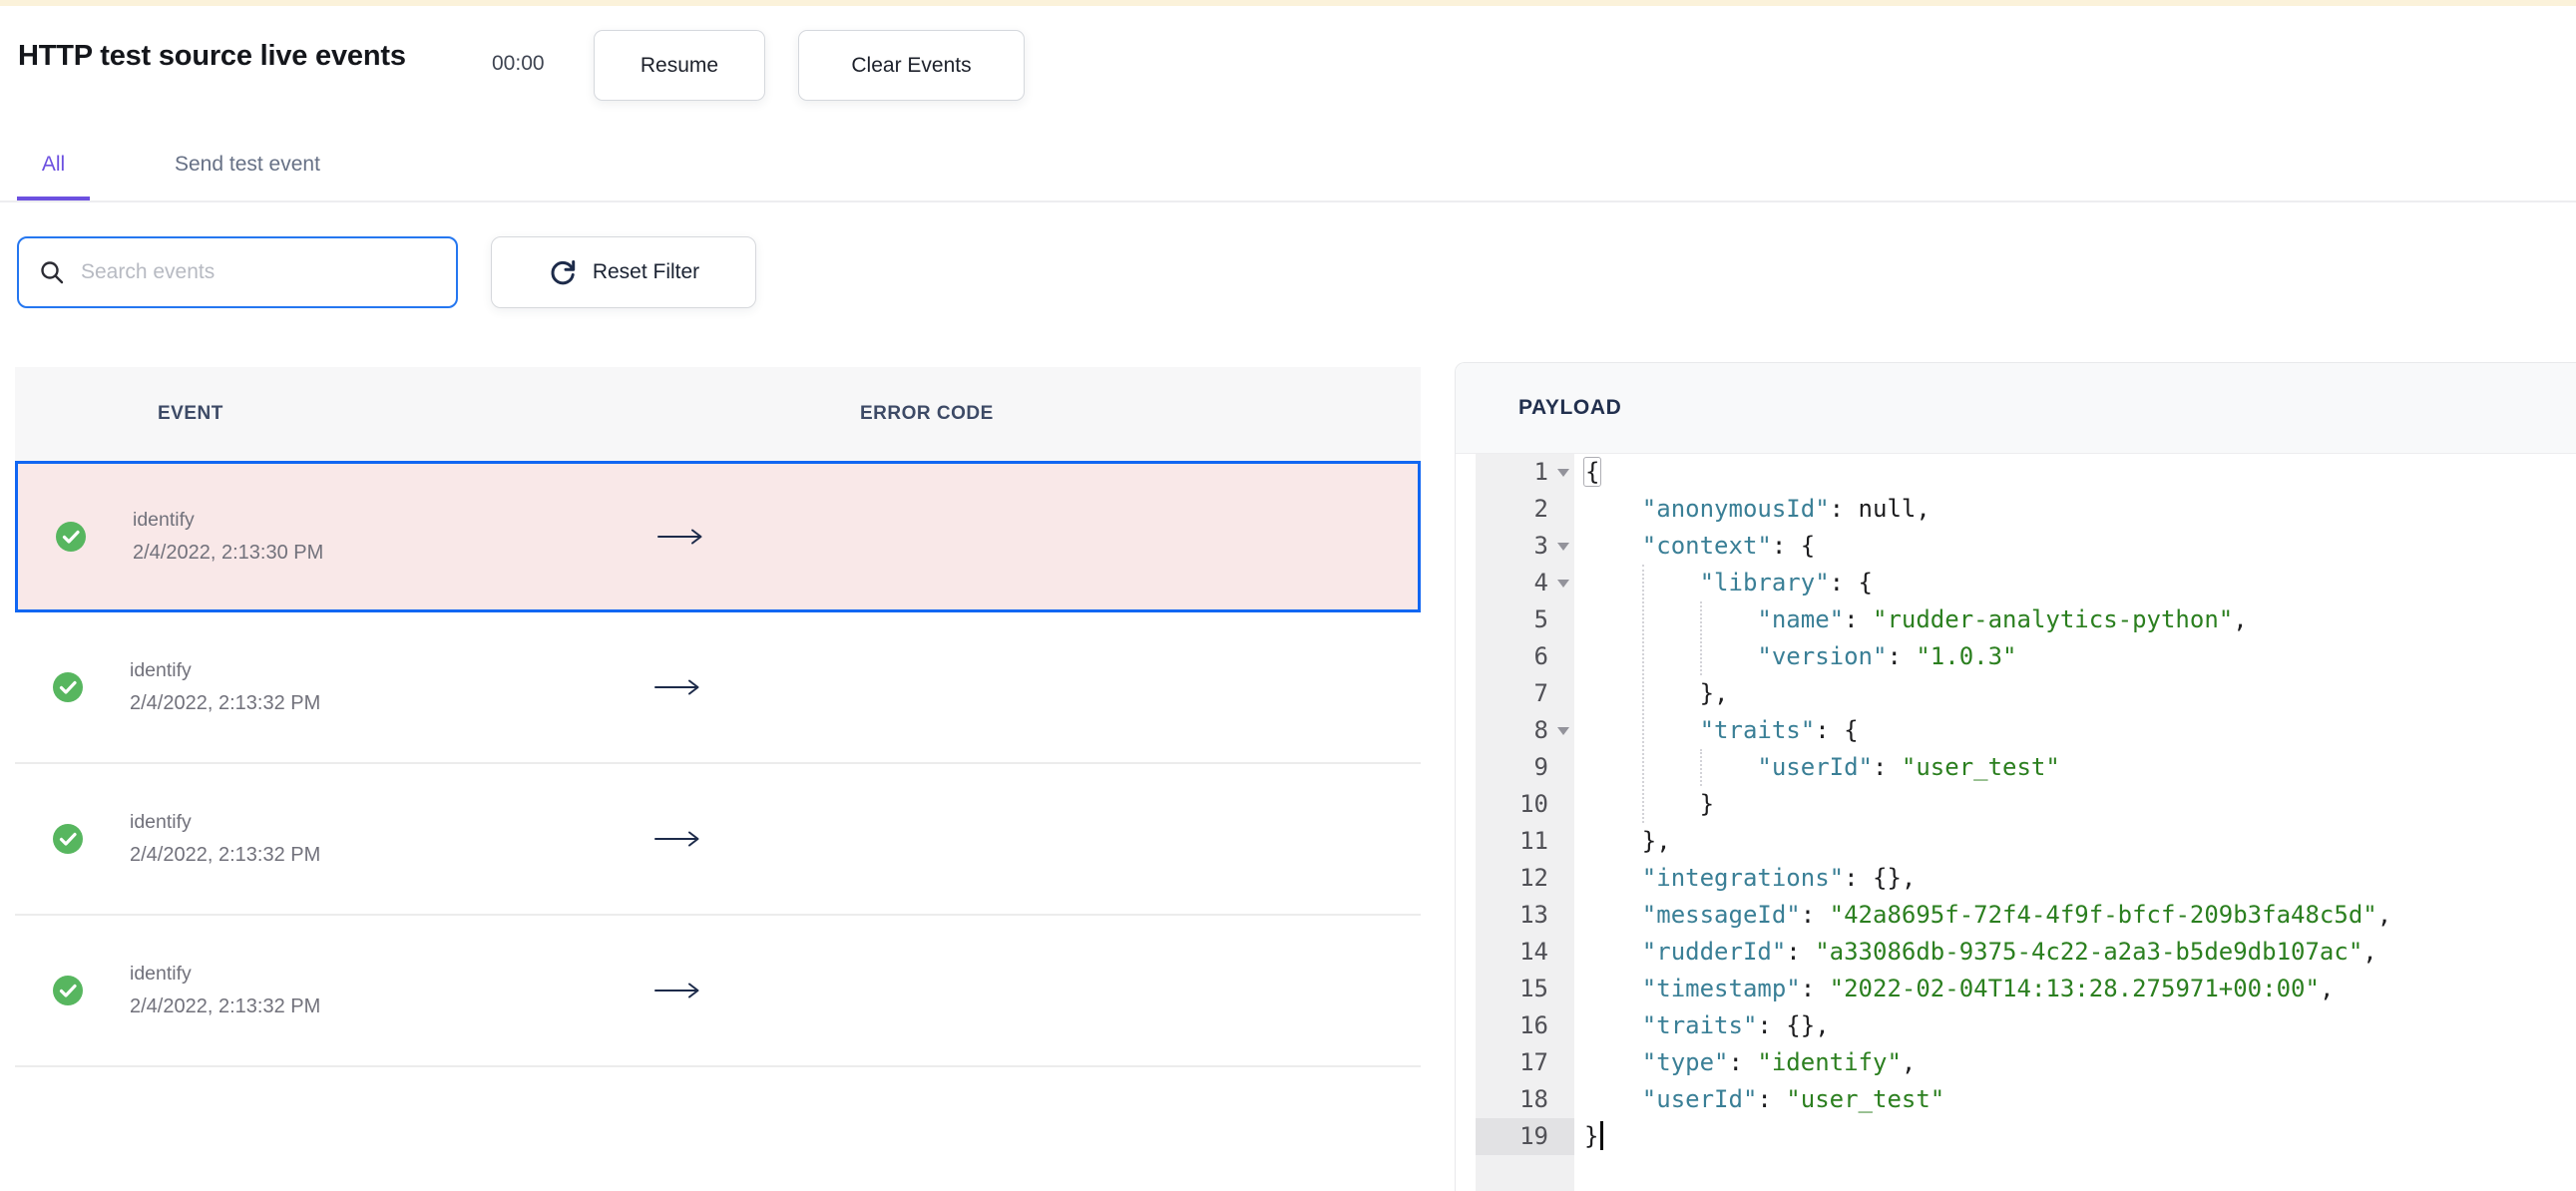 This screenshot has height=1191, width=2576. I want to click on tab-all: All, so click(53, 165).